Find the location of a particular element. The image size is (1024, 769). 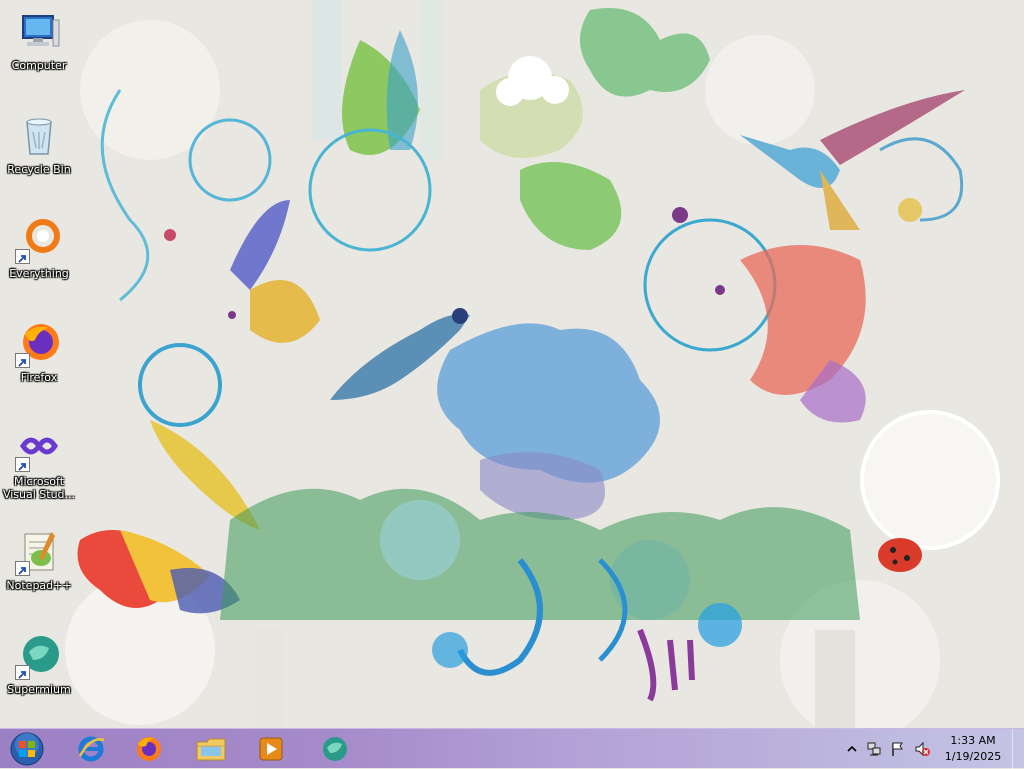

network-icon is located at coordinates (874, 749).